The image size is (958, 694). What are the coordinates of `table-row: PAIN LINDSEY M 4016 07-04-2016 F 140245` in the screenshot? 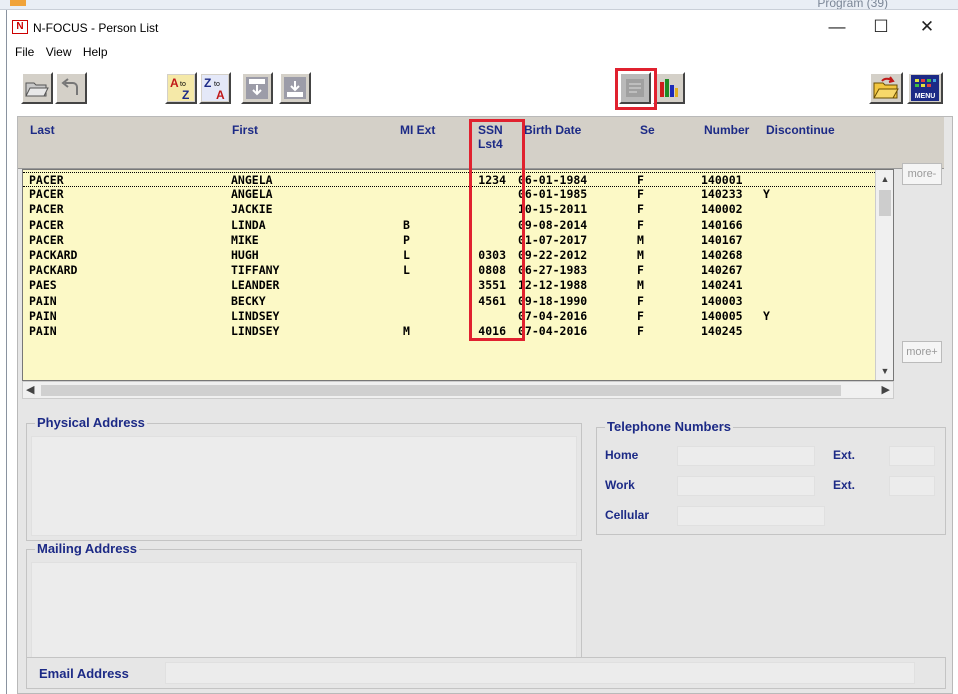 It's located at (449, 331).